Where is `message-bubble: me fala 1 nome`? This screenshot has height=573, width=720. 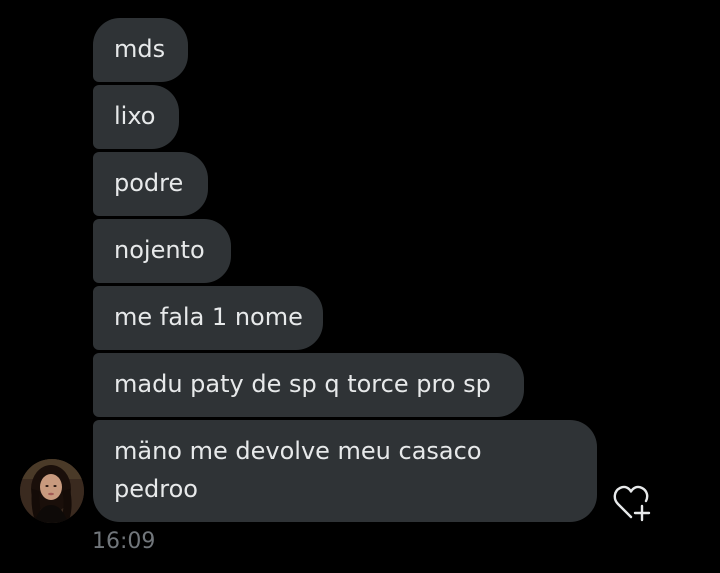
message-bubble: me fala 1 nome is located at coordinates (208, 318).